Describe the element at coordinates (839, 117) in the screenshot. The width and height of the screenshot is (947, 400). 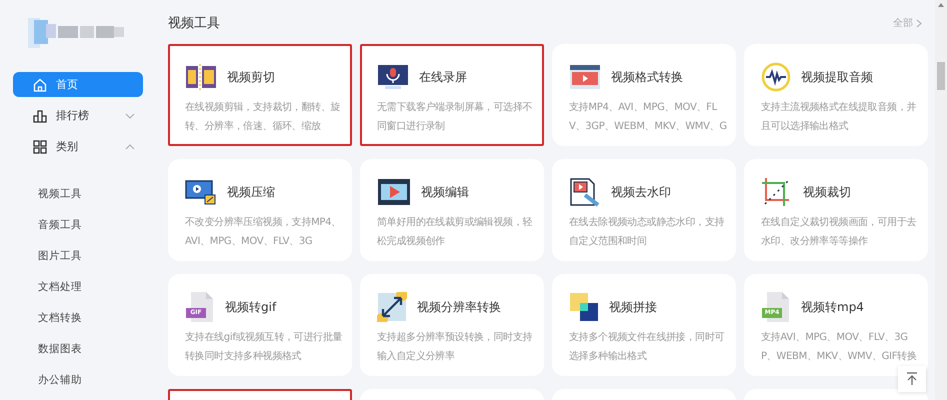
I see `card-description: 支持主流视频格式在线提取音频，并且可以选择输出格式` at that location.